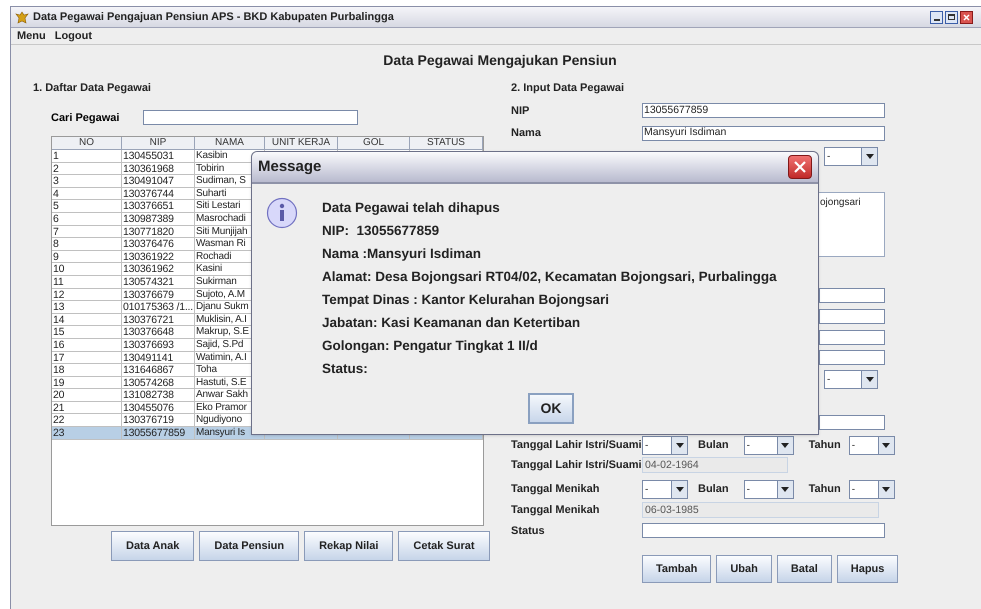  I want to click on field-label: NIP, so click(520, 111).